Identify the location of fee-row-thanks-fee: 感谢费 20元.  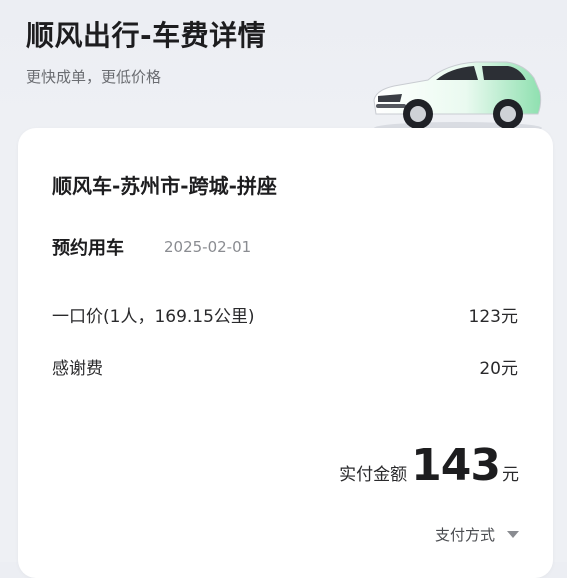
(285, 366).